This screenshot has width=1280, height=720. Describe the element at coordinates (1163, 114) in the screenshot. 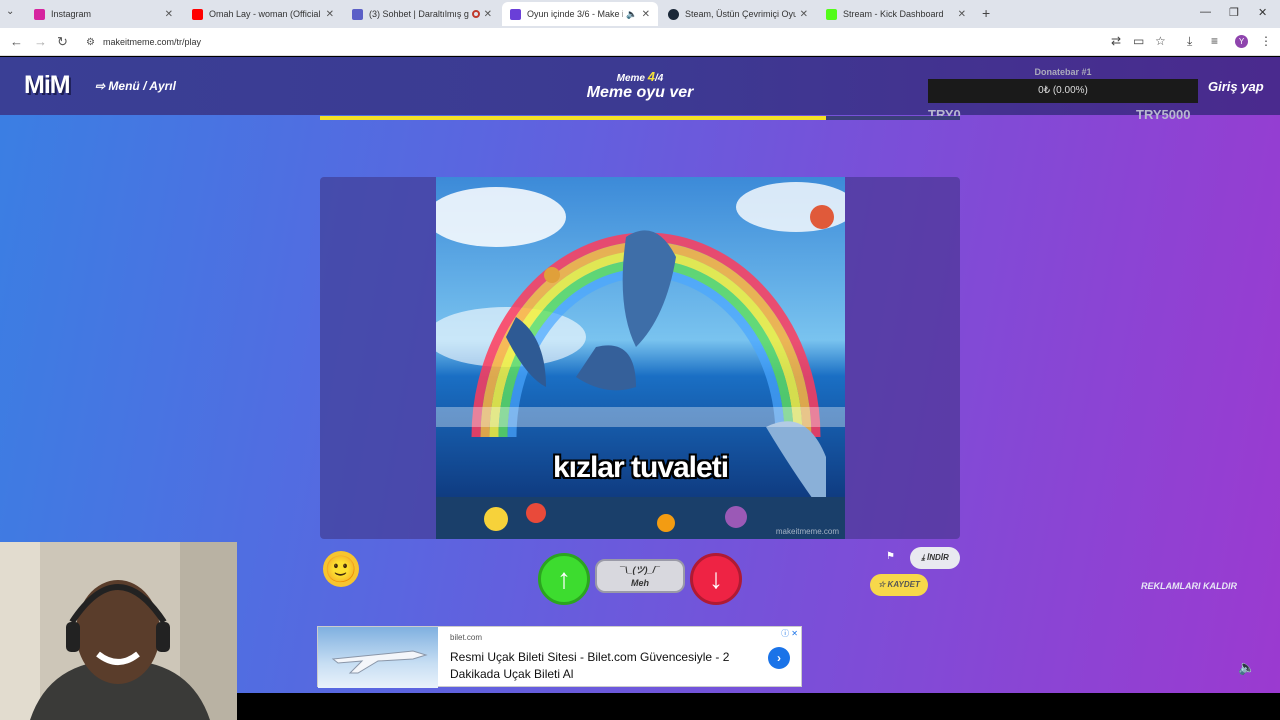

I see `donatebar-max: TRY5000` at that location.